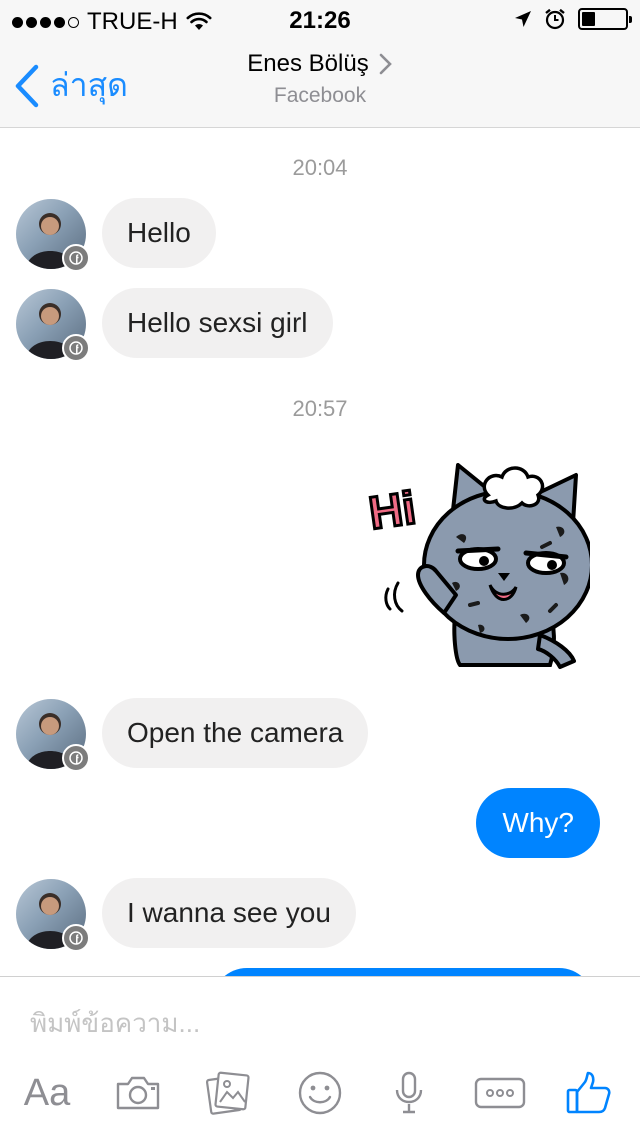 Image resolution: width=640 pixels, height=1136 pixels. I want to click on contact-name: Enes Bölüş, so click(308, 63).